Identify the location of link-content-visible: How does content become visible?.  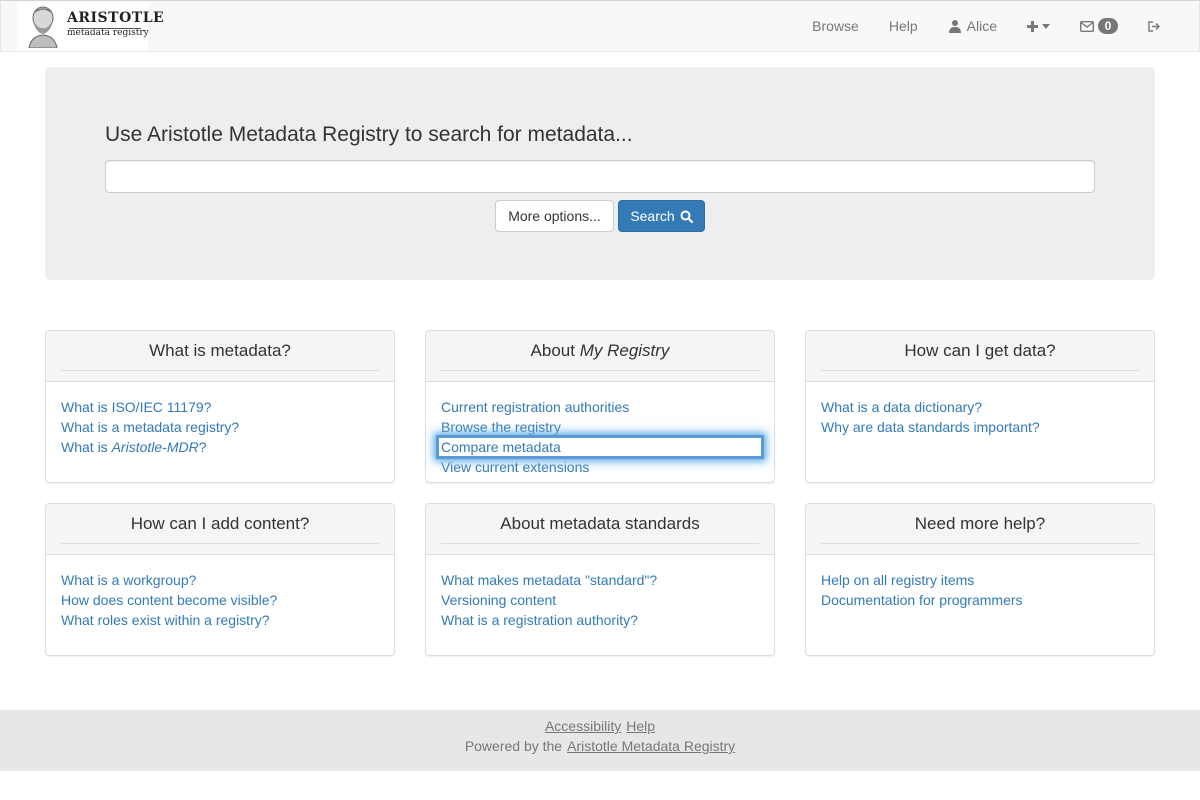
(220, 600).